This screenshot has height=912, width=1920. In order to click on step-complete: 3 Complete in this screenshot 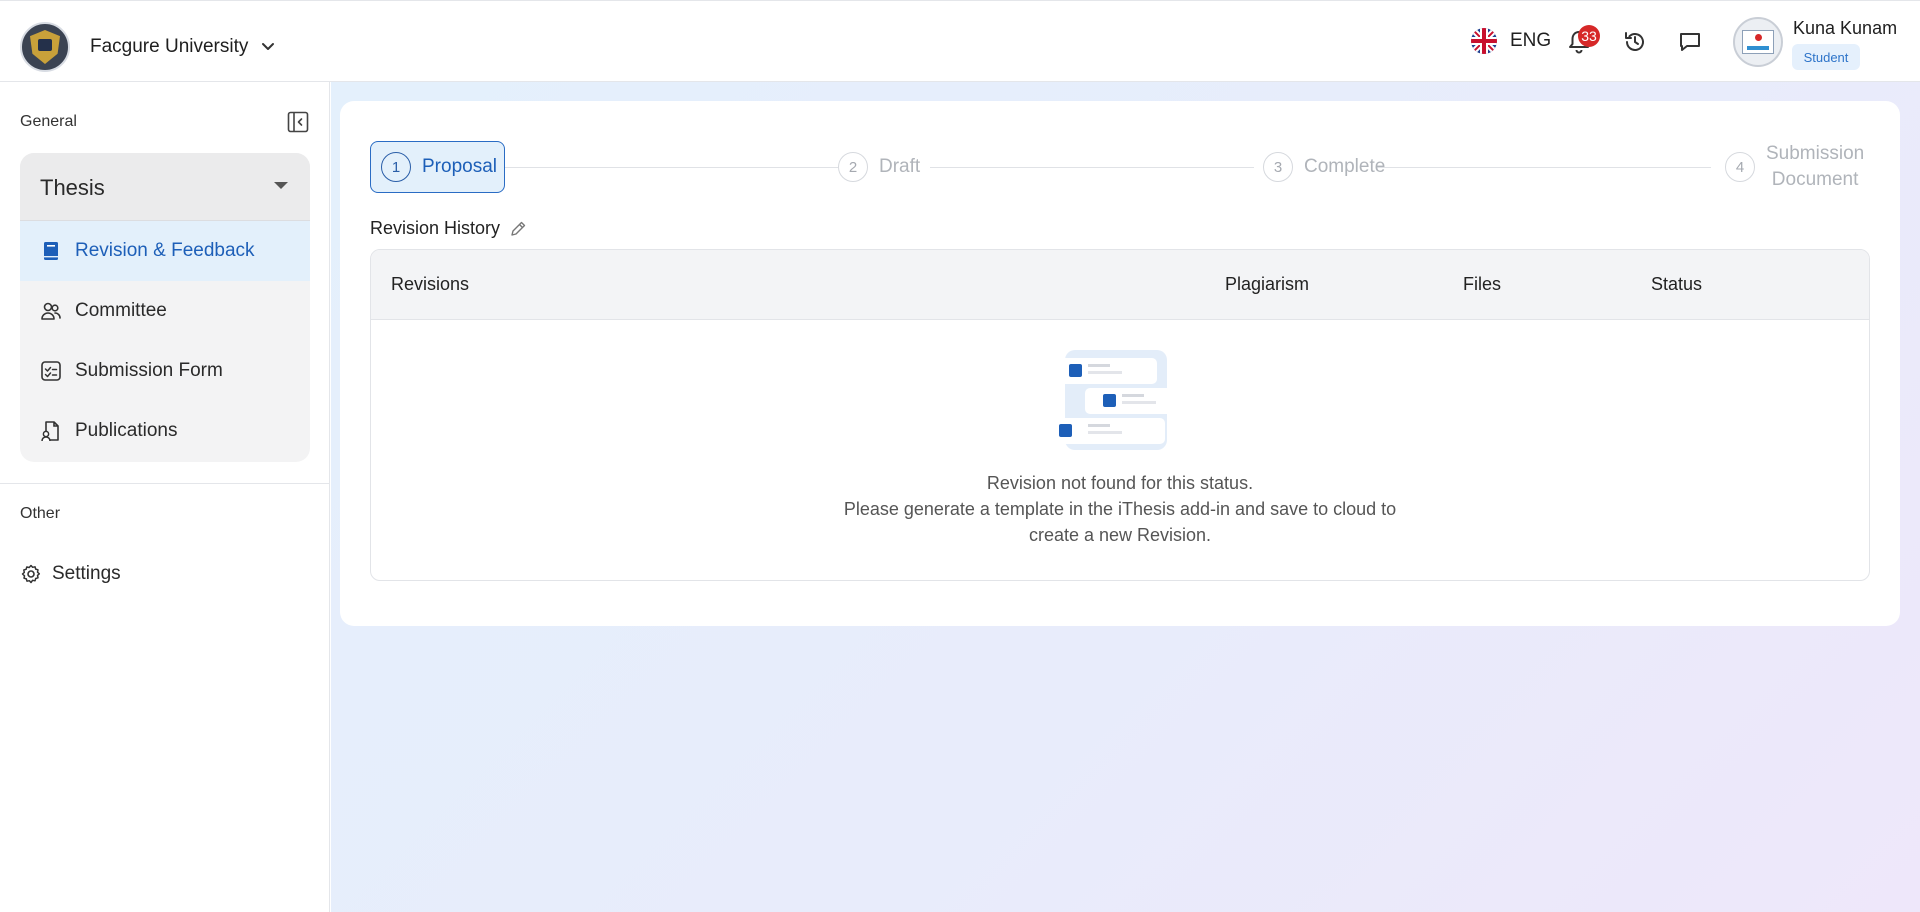, I will do `click(1324, 167)`.